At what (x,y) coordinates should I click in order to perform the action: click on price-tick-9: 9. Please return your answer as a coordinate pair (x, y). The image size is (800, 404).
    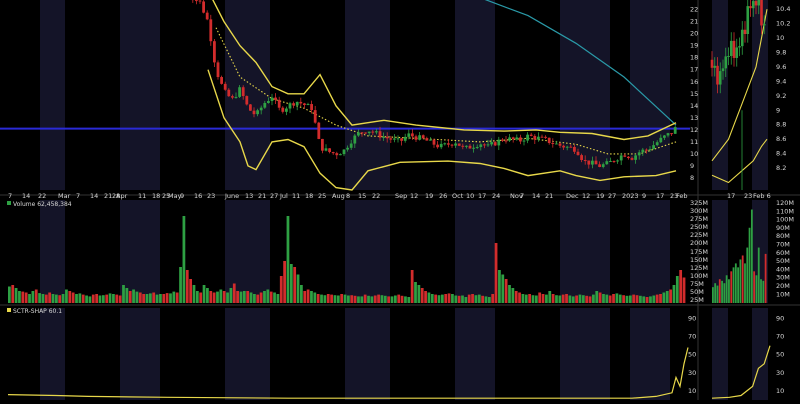
    Looking at the image, I should click on (692, 166).